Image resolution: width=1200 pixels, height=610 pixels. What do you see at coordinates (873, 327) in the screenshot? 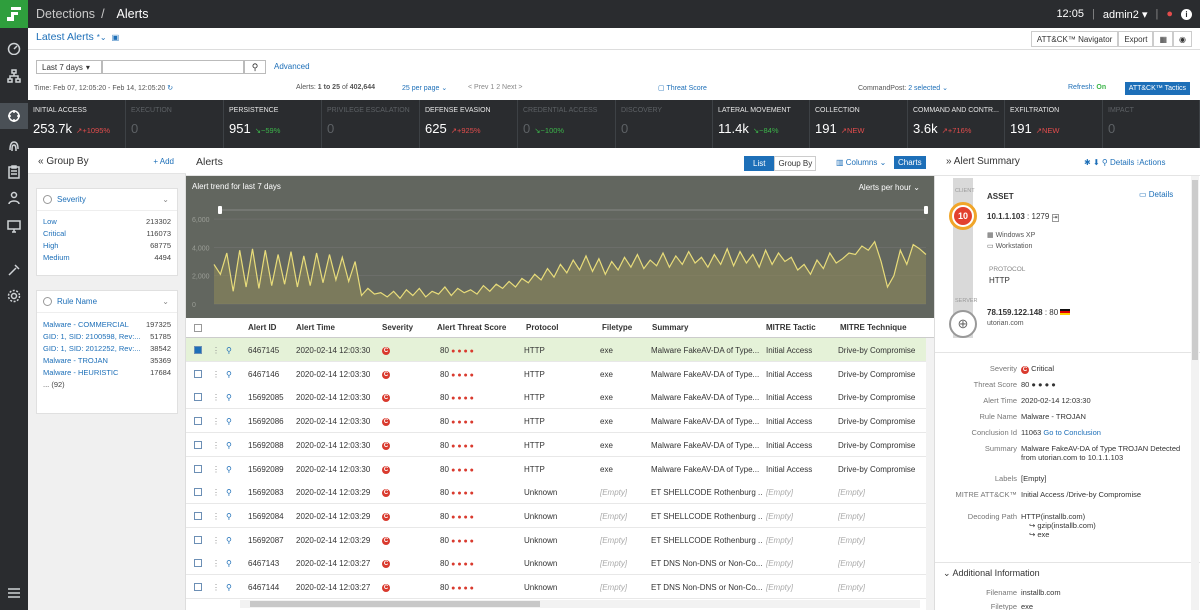
I see `col-mitre-technique: MITRE Technique` at bounding box center [873, 327].